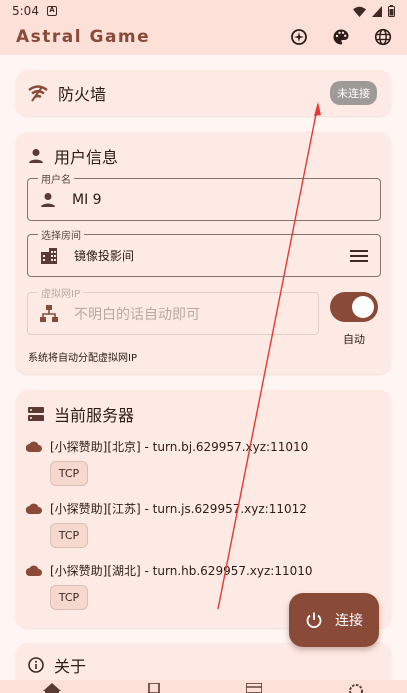  I want to click on menu-icon, so click(359, 255).